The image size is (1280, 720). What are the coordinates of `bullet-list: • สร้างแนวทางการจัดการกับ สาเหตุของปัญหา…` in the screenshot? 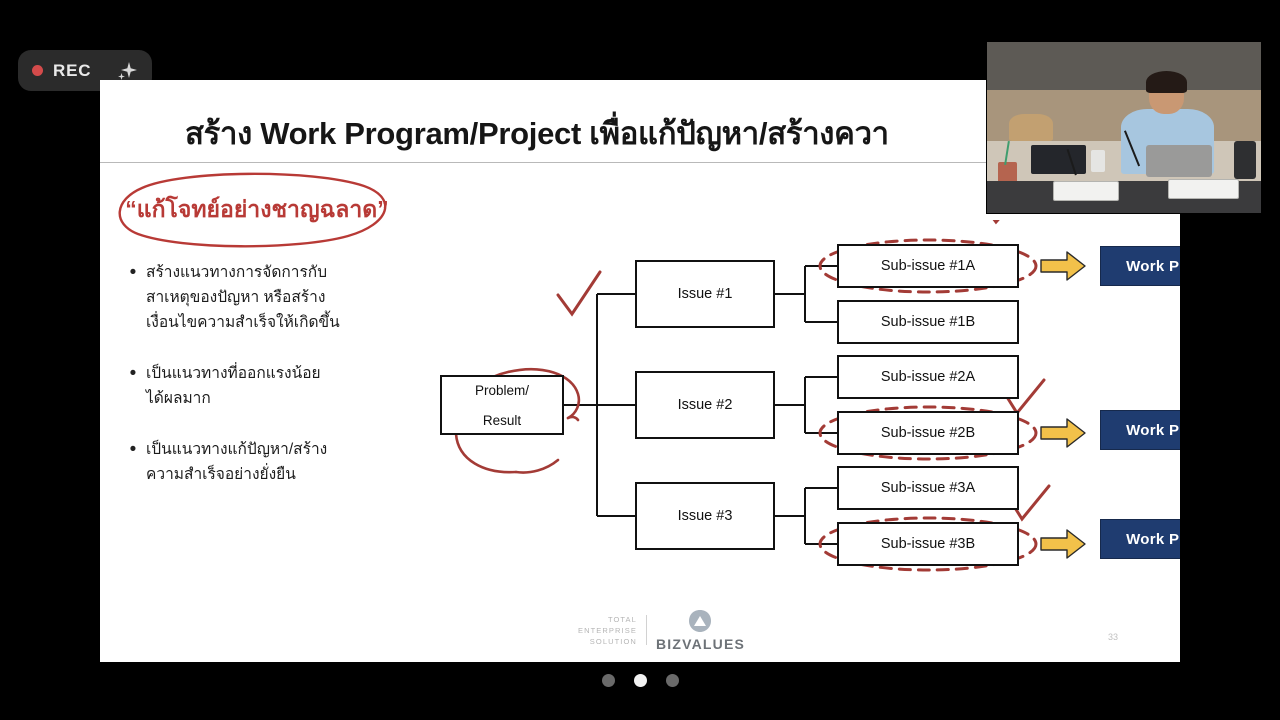 It's located at (270, 386).